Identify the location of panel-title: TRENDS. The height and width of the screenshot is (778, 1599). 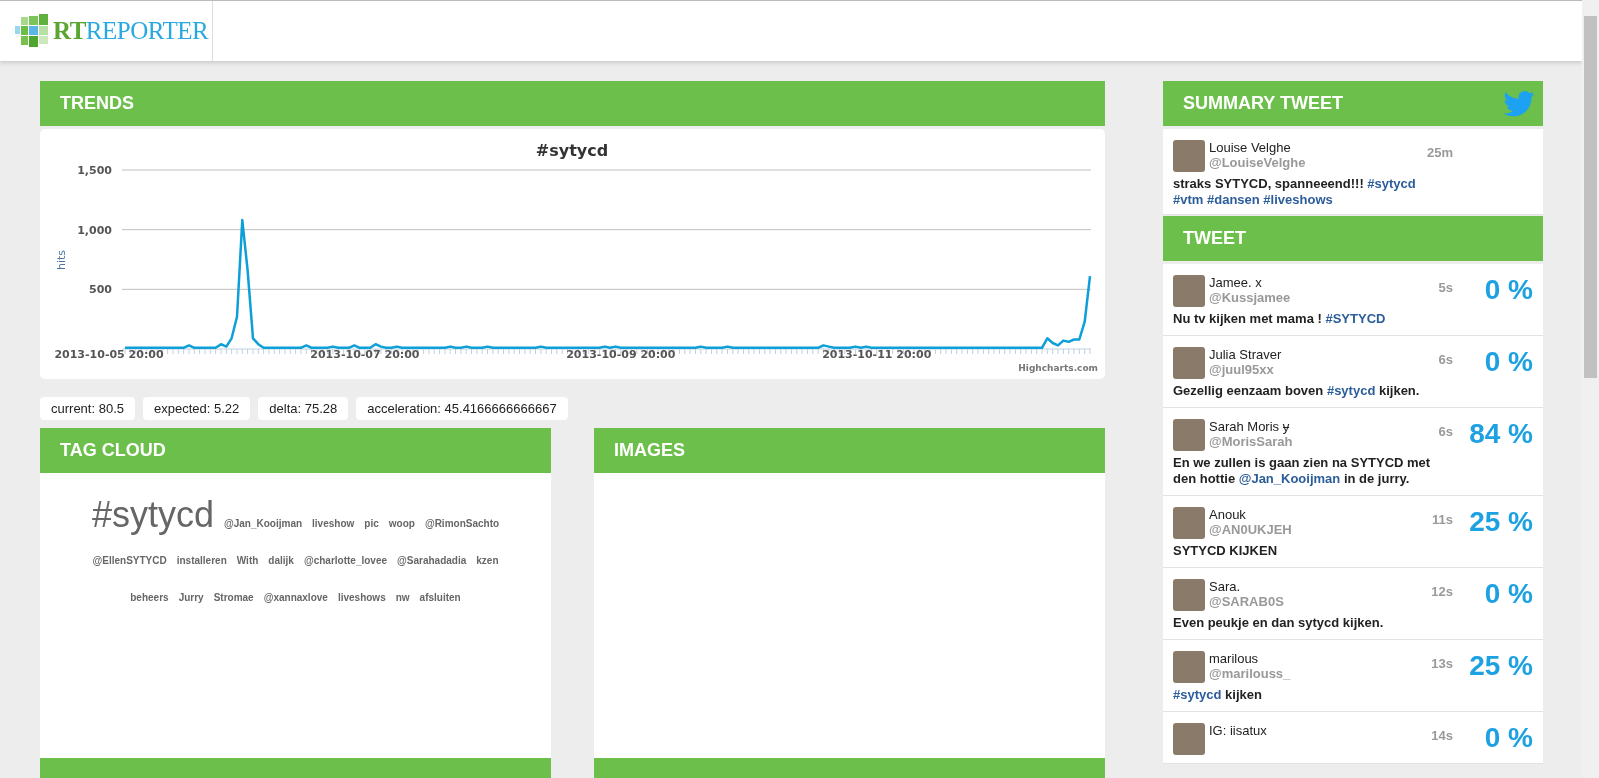
(97, 103).